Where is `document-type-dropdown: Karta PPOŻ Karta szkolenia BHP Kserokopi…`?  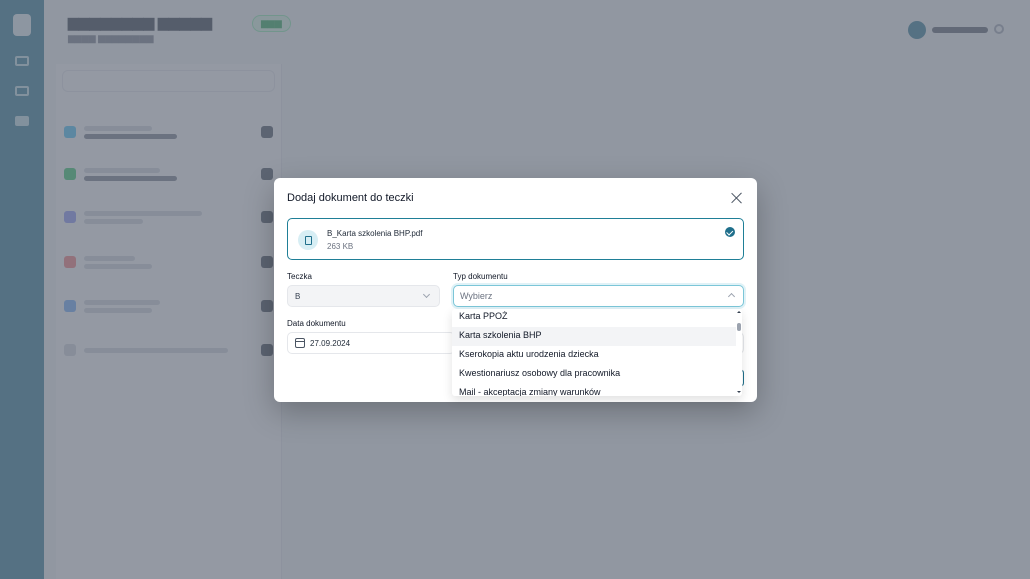 document-type-dropdown: Karta PPOŻ Karta szkolenia BHP Kserokopi… is located at coordinates (597, 352).